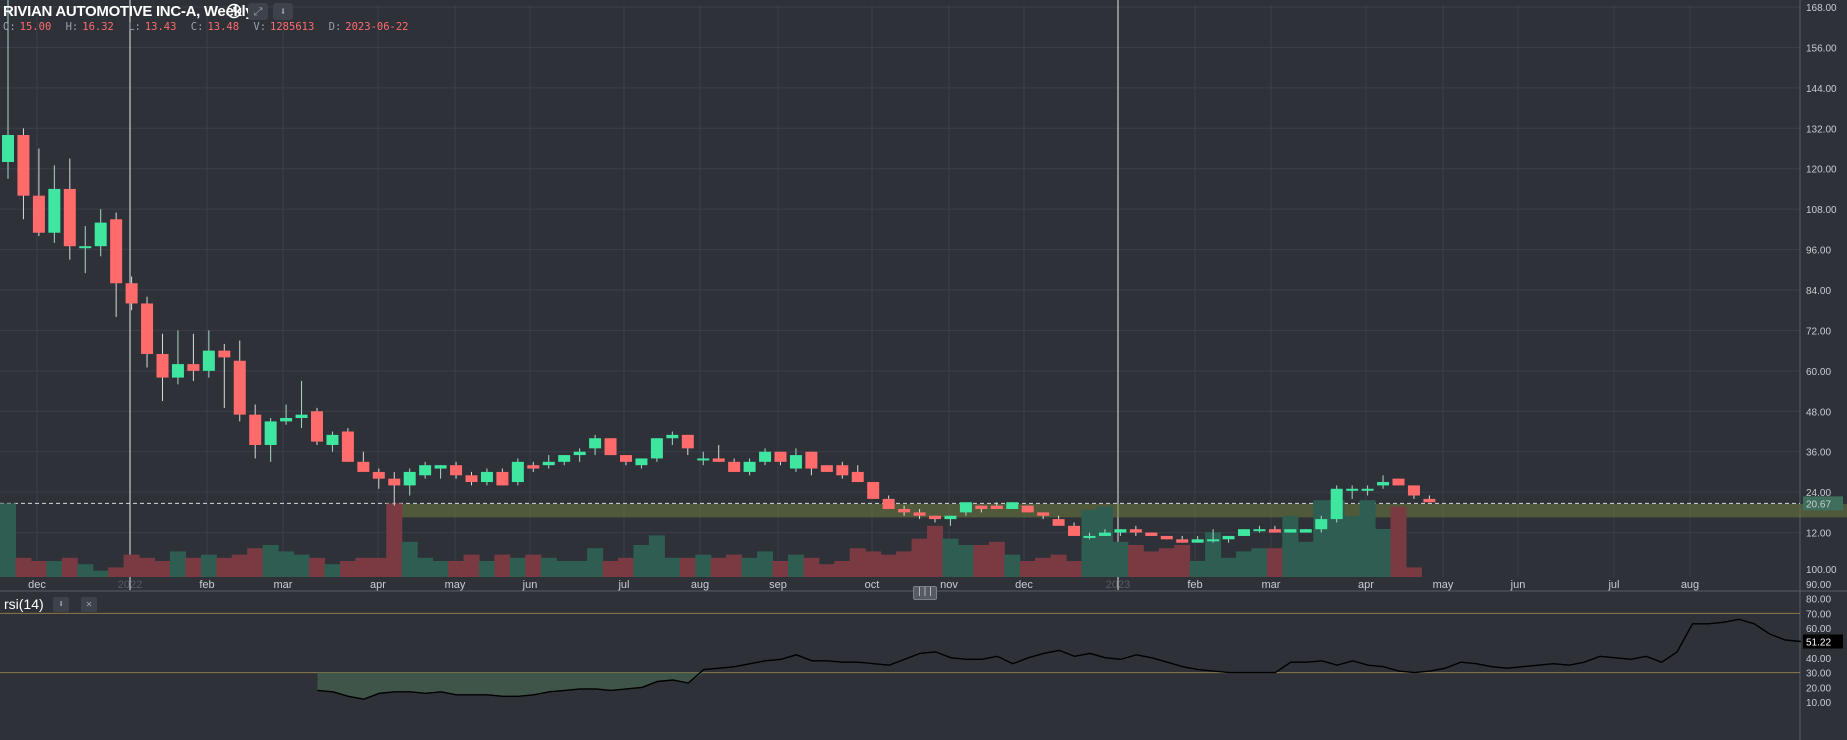 The height and width of the screenshot is (740, 1847). Describe the element at coordinates (377, 27) in the screenshot. I see `date-value: 2023-06-22` at that location.